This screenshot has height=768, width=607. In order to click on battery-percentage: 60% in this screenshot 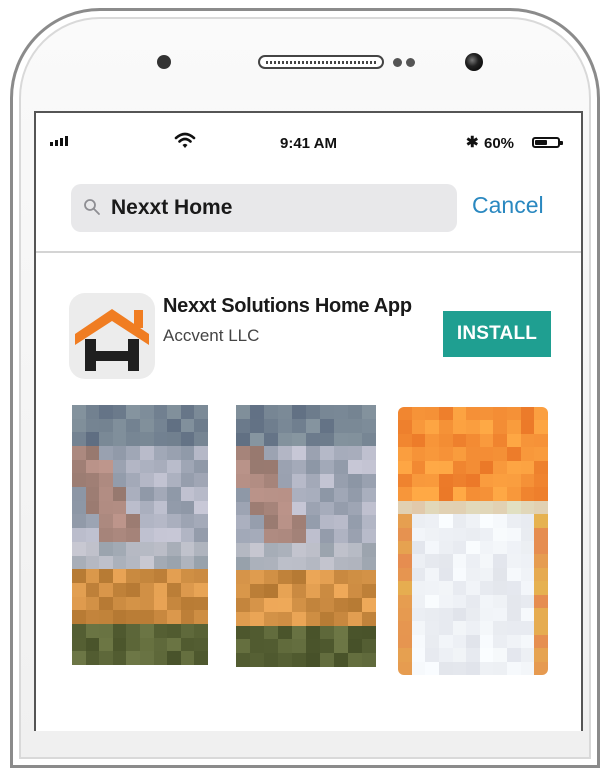, I will do `click(499, 143)`.